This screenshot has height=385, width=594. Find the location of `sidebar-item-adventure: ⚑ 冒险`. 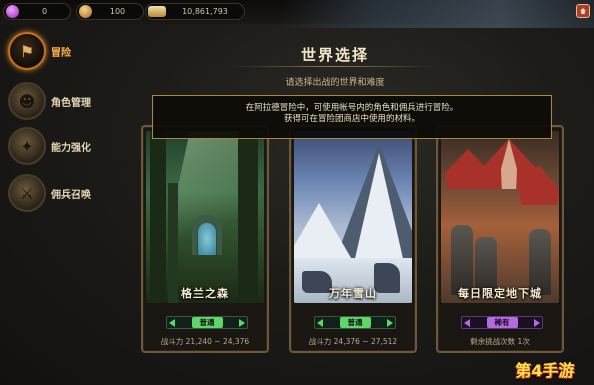

sidebar-item-adventure: ⚑ 冒险 is located at coordinates (56, 51).